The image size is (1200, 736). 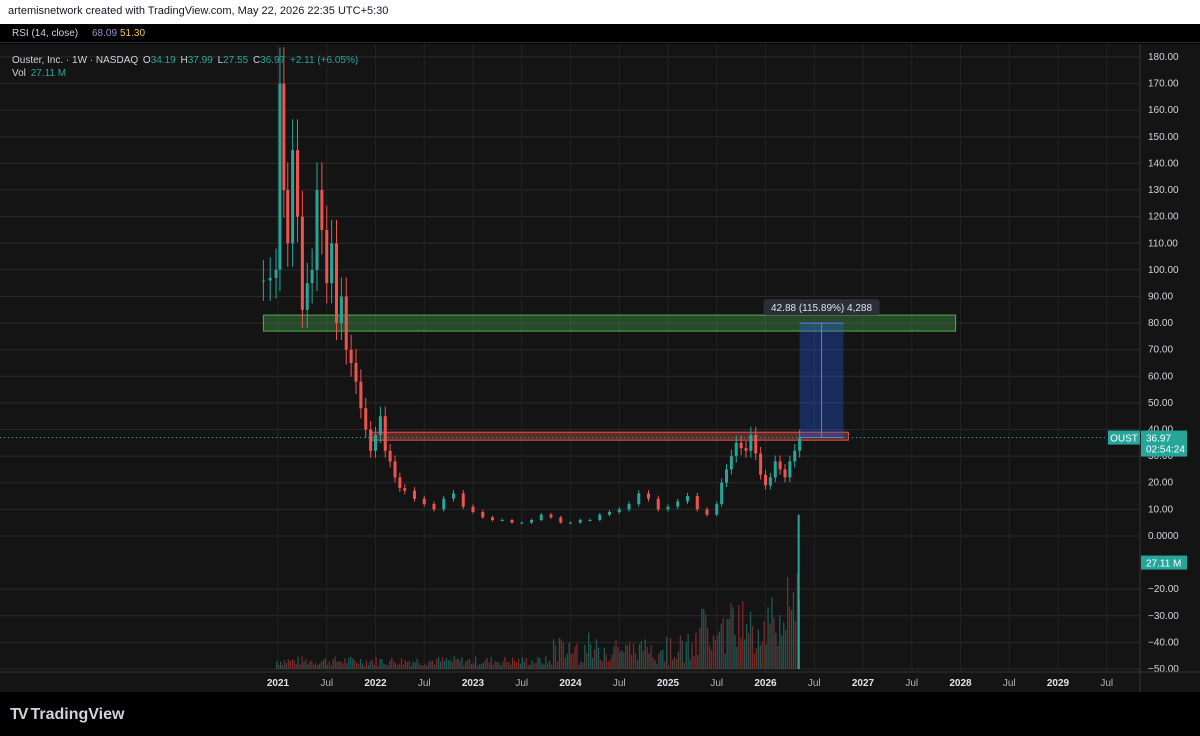 I want to click on x-tick-label: 2024, so click(x=570, y=683).